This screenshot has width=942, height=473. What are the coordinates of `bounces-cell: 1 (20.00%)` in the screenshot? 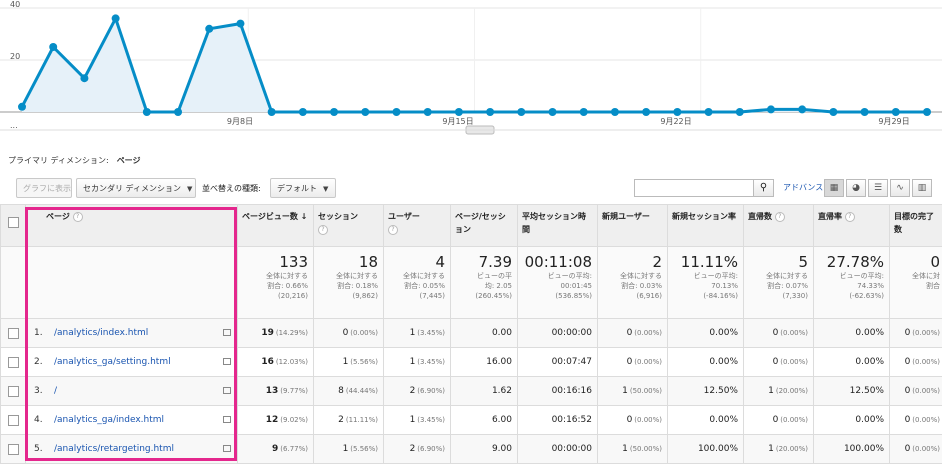 It's located at (778, 391).